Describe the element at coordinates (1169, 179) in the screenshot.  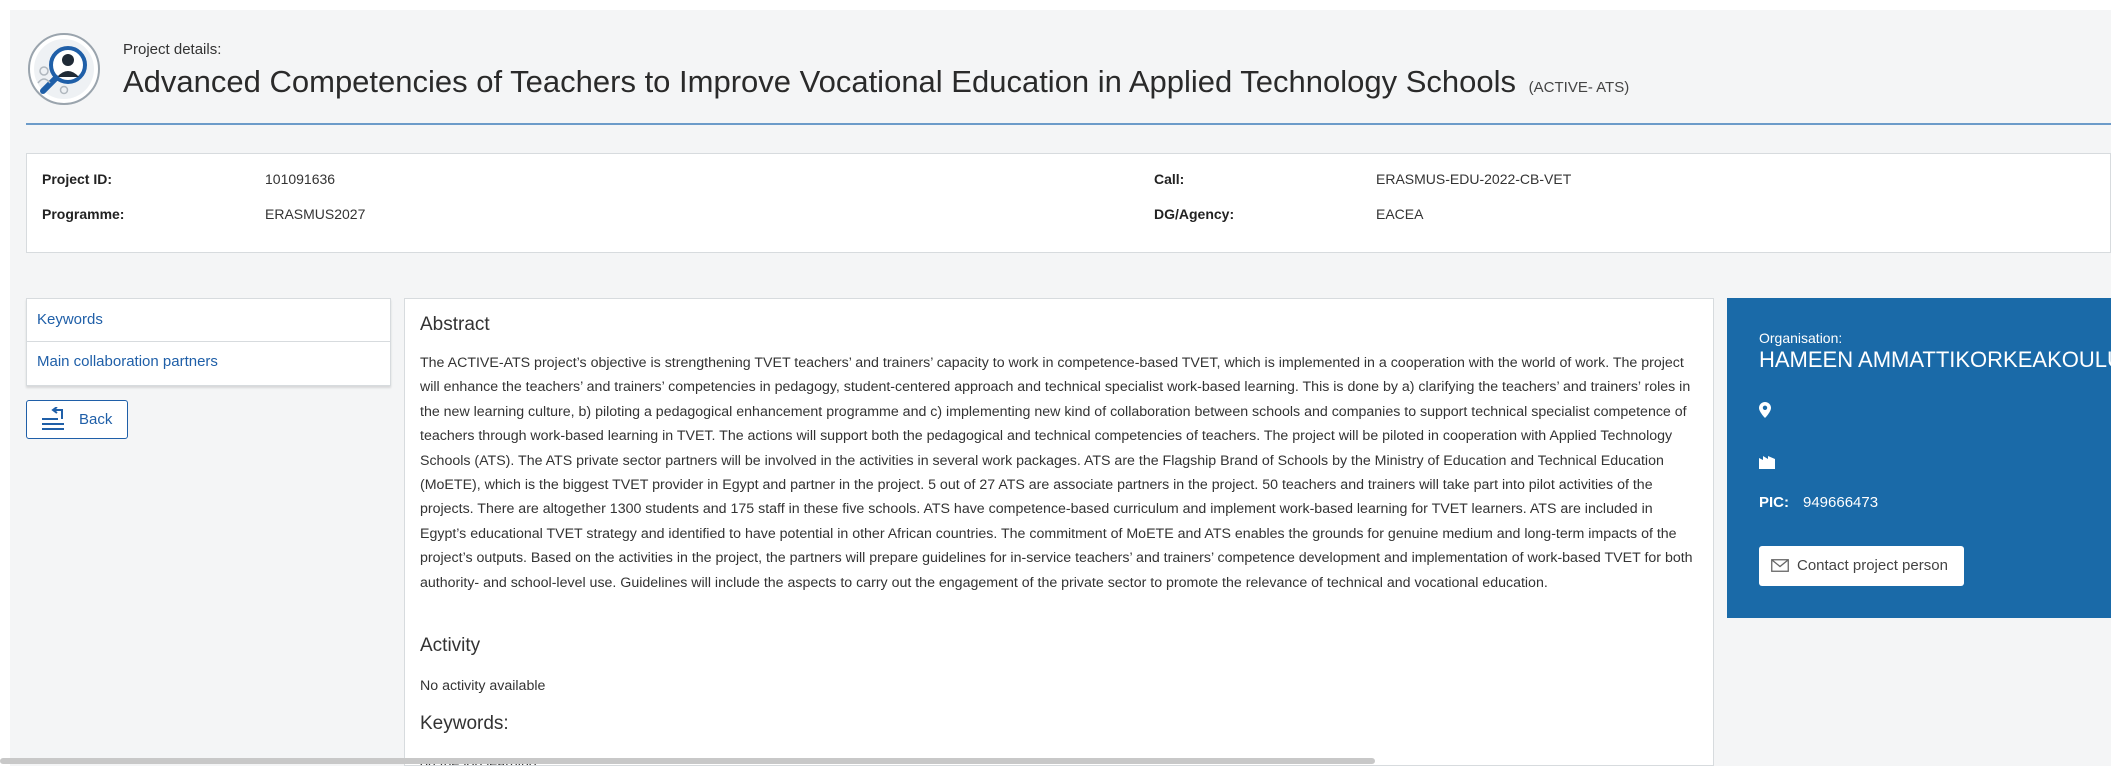
I see `call-label: Call:` at that location.